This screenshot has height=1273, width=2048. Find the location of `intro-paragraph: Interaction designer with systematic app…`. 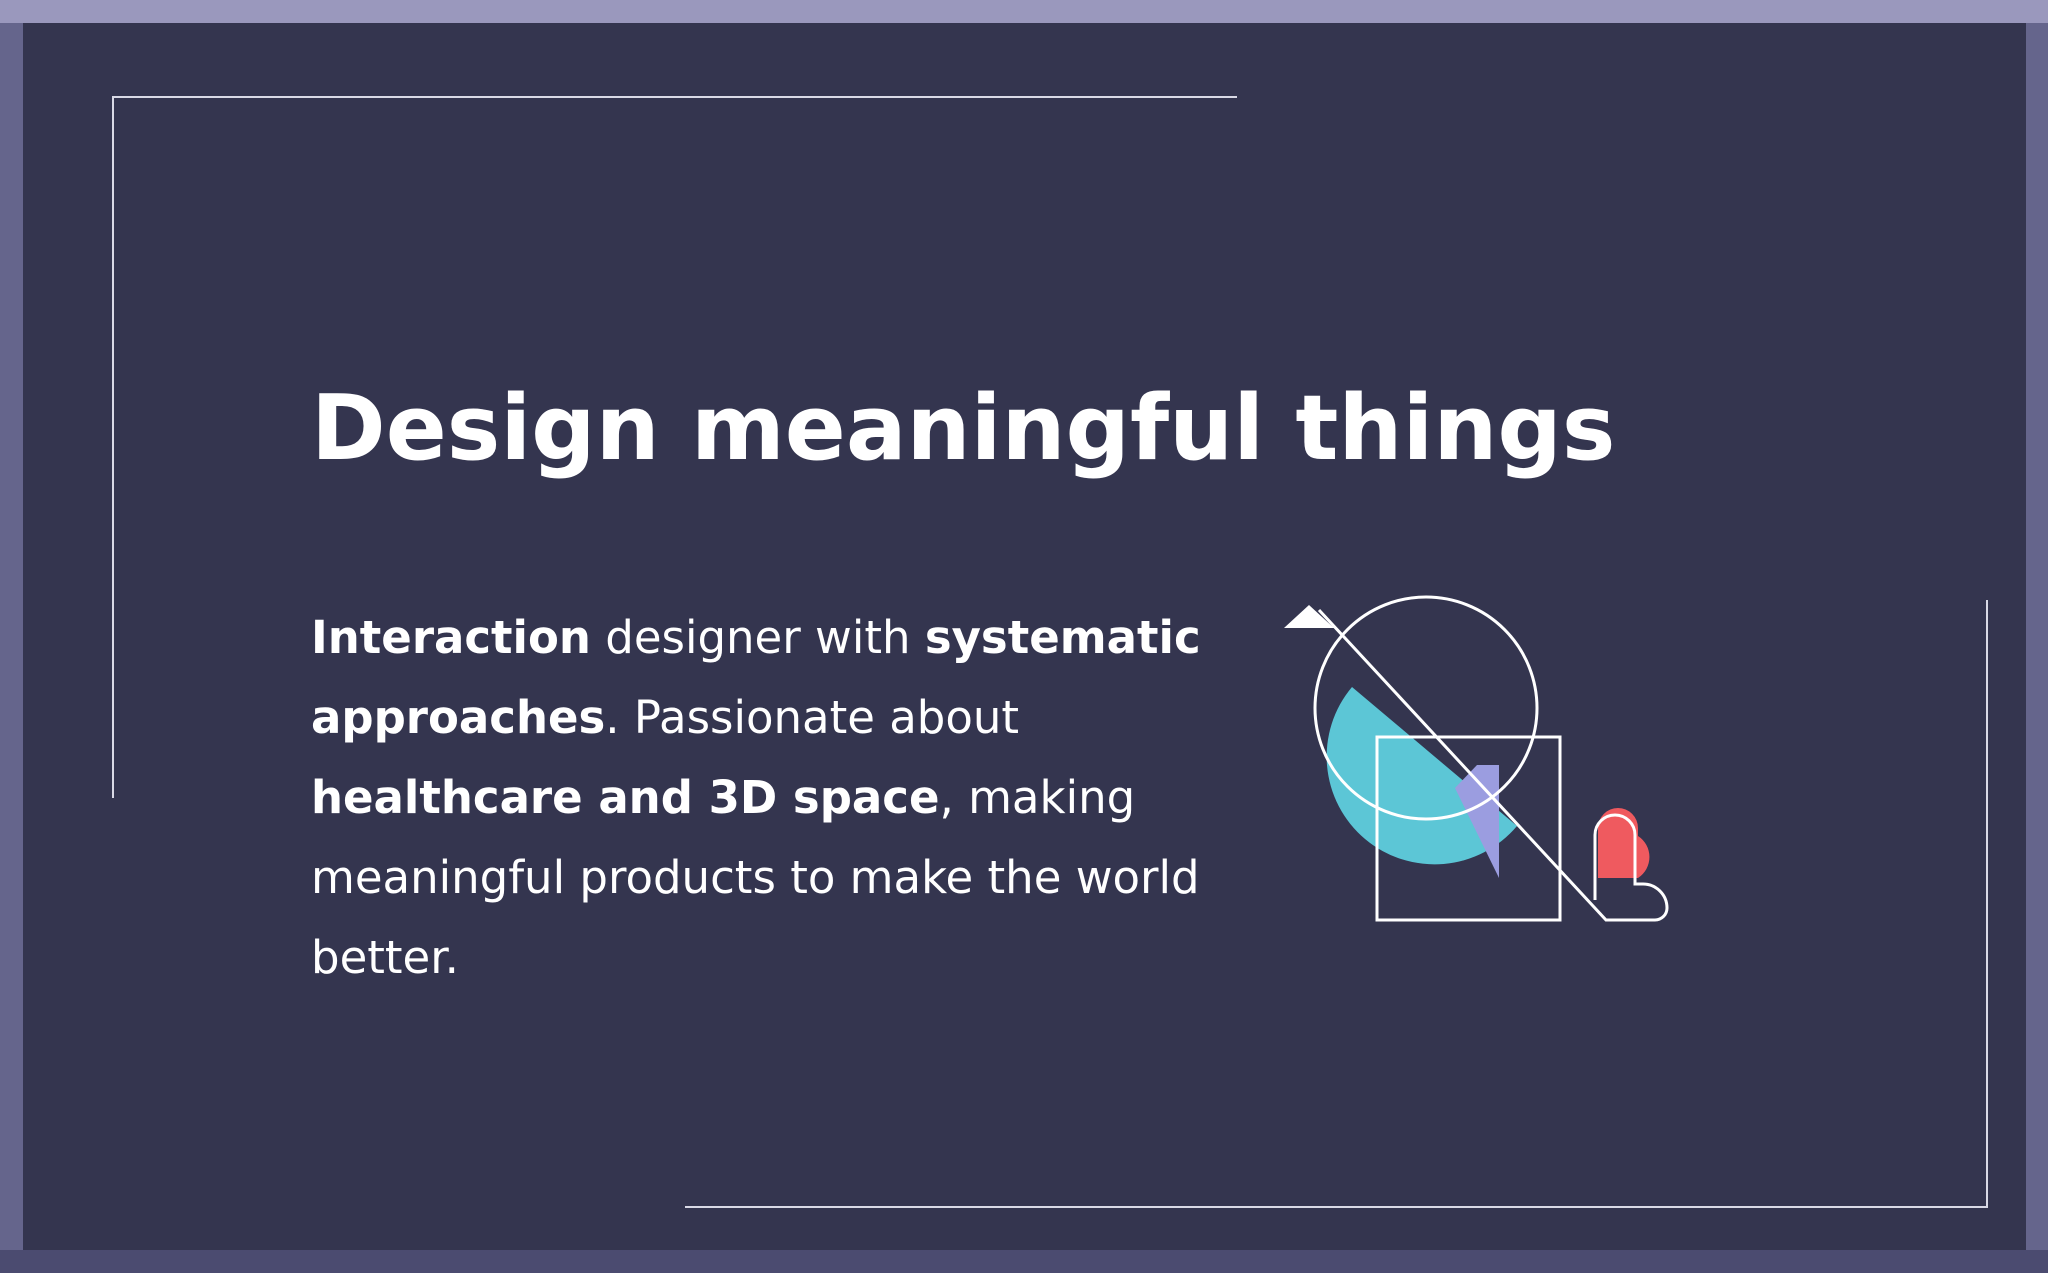

intro-paragraph: Interaction designer with systematic app… is located at coordinates (776, 798).